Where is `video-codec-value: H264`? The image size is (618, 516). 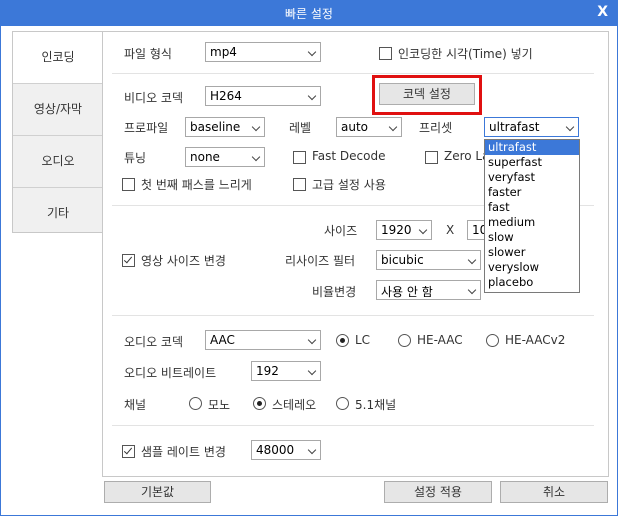
video-codec-value: H264 is located at coordinates (226, 96).